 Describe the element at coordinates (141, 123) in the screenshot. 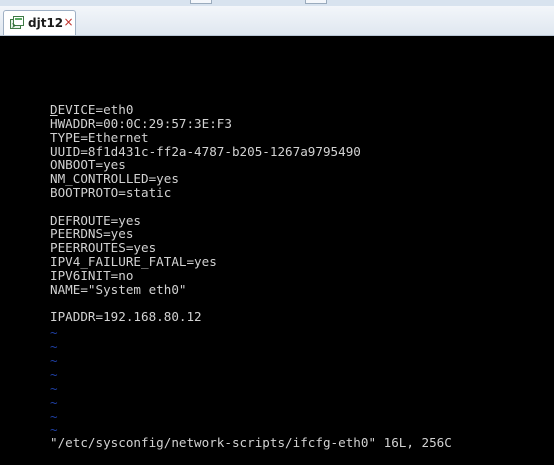

I see `editor-line: HWADDR=00:0C:29:57:3E:F3` at that location.